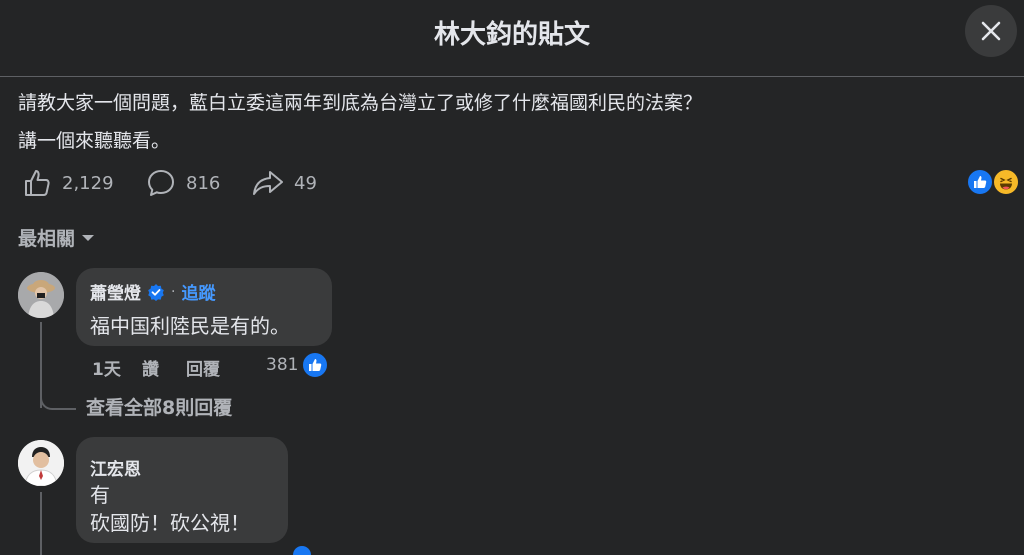 This screenshot has width=1024, height=555. What do you see at coordinates (282, 365) in the screenshot?
I see `comment-reaction-count: 381` at bounding box center [282, 365].